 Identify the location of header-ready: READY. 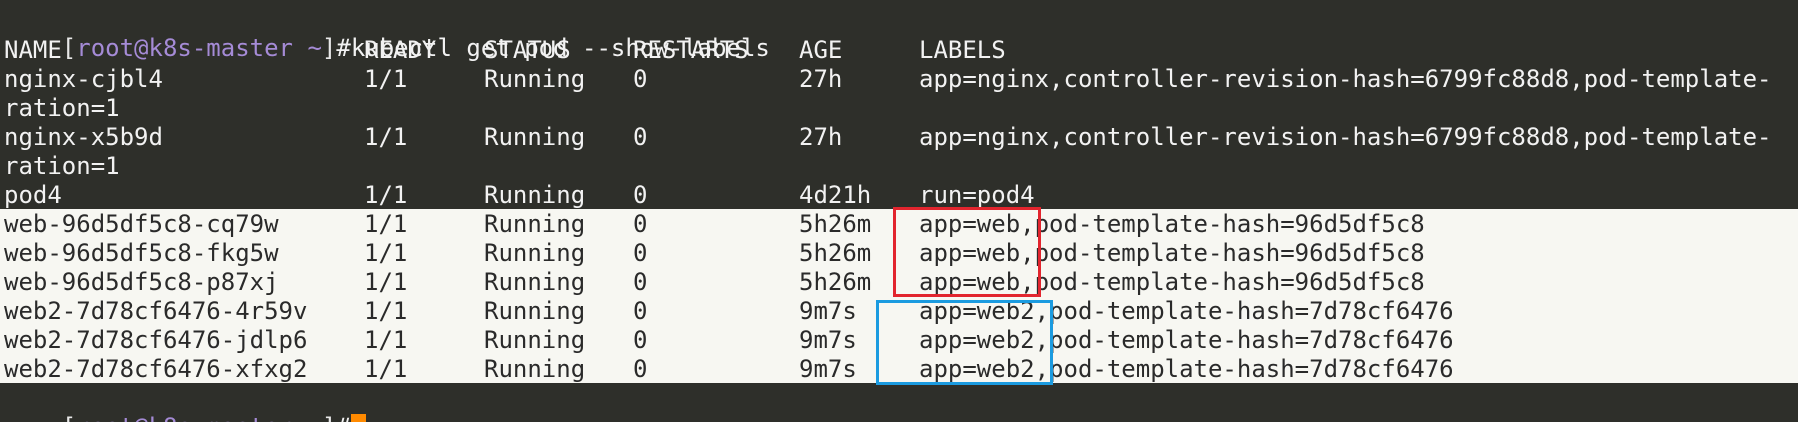
(400, 50).